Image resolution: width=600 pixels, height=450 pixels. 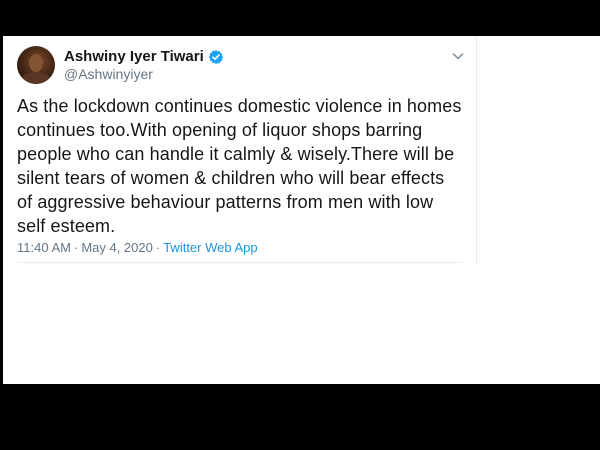 I want to click on verified-badge-icon, so click(x=216, y=57).